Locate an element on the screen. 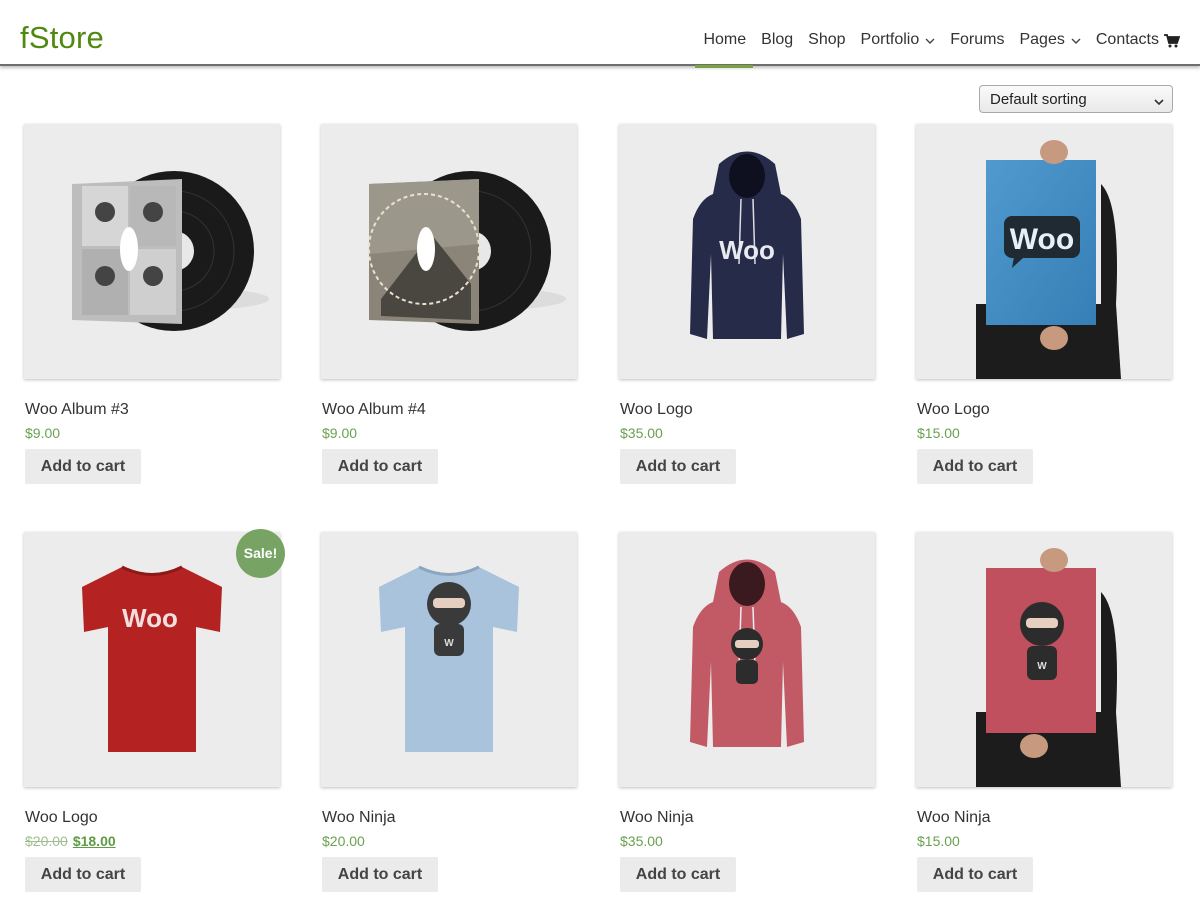 Image resolution: width=1200 pixels, height=900 pixels. nav-item-forums: Forums is located at coordinates (976, 33).